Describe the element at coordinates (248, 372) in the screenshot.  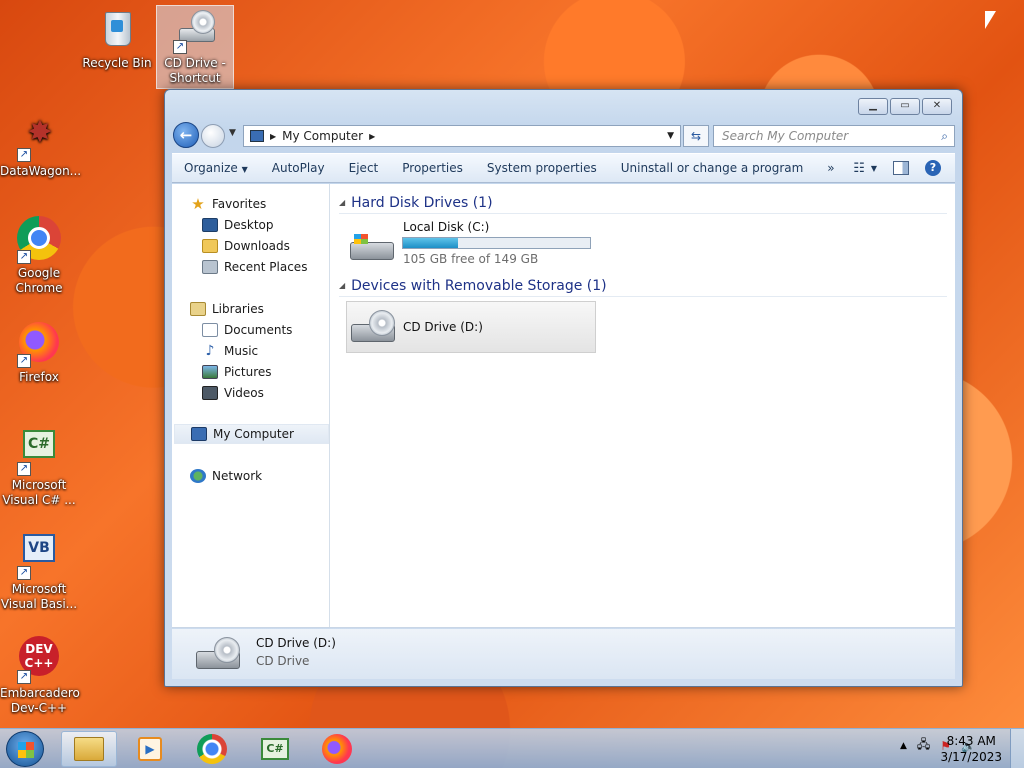
I see `nav-label: Pictures` at that location.